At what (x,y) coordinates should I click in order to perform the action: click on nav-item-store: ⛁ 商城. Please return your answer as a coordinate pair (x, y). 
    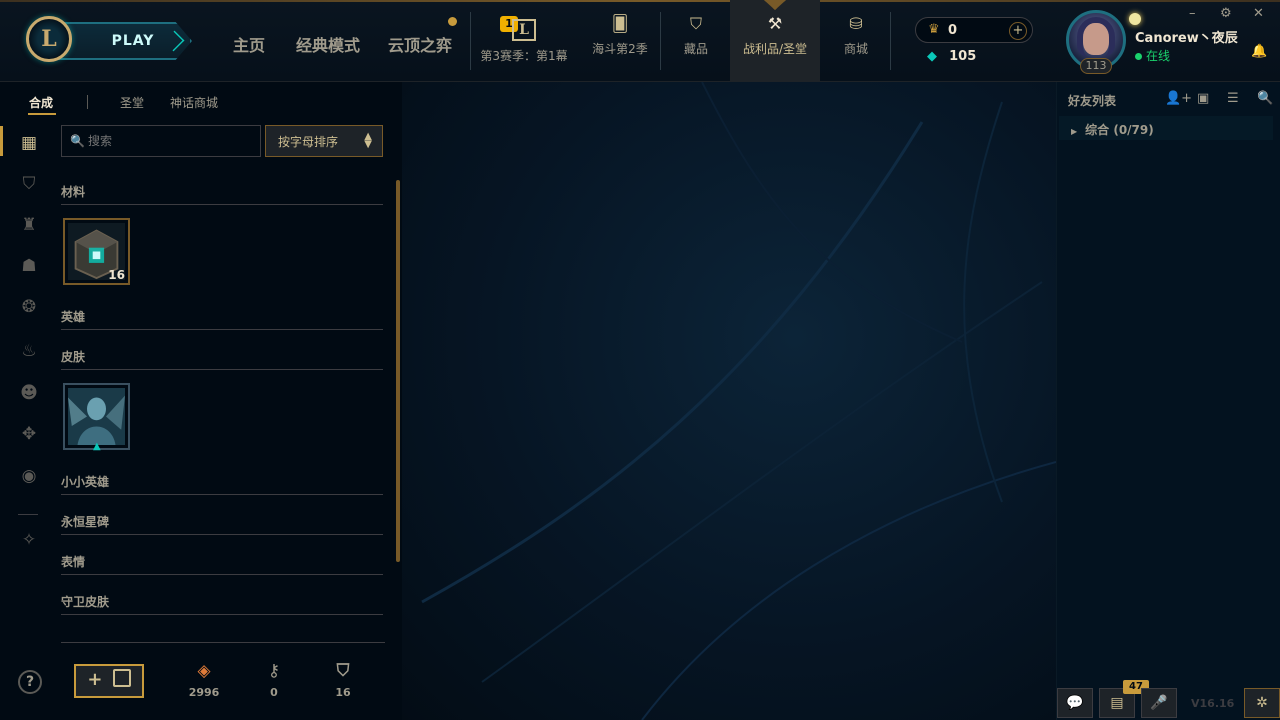
    Looking at the image, I should click on (856, 35).